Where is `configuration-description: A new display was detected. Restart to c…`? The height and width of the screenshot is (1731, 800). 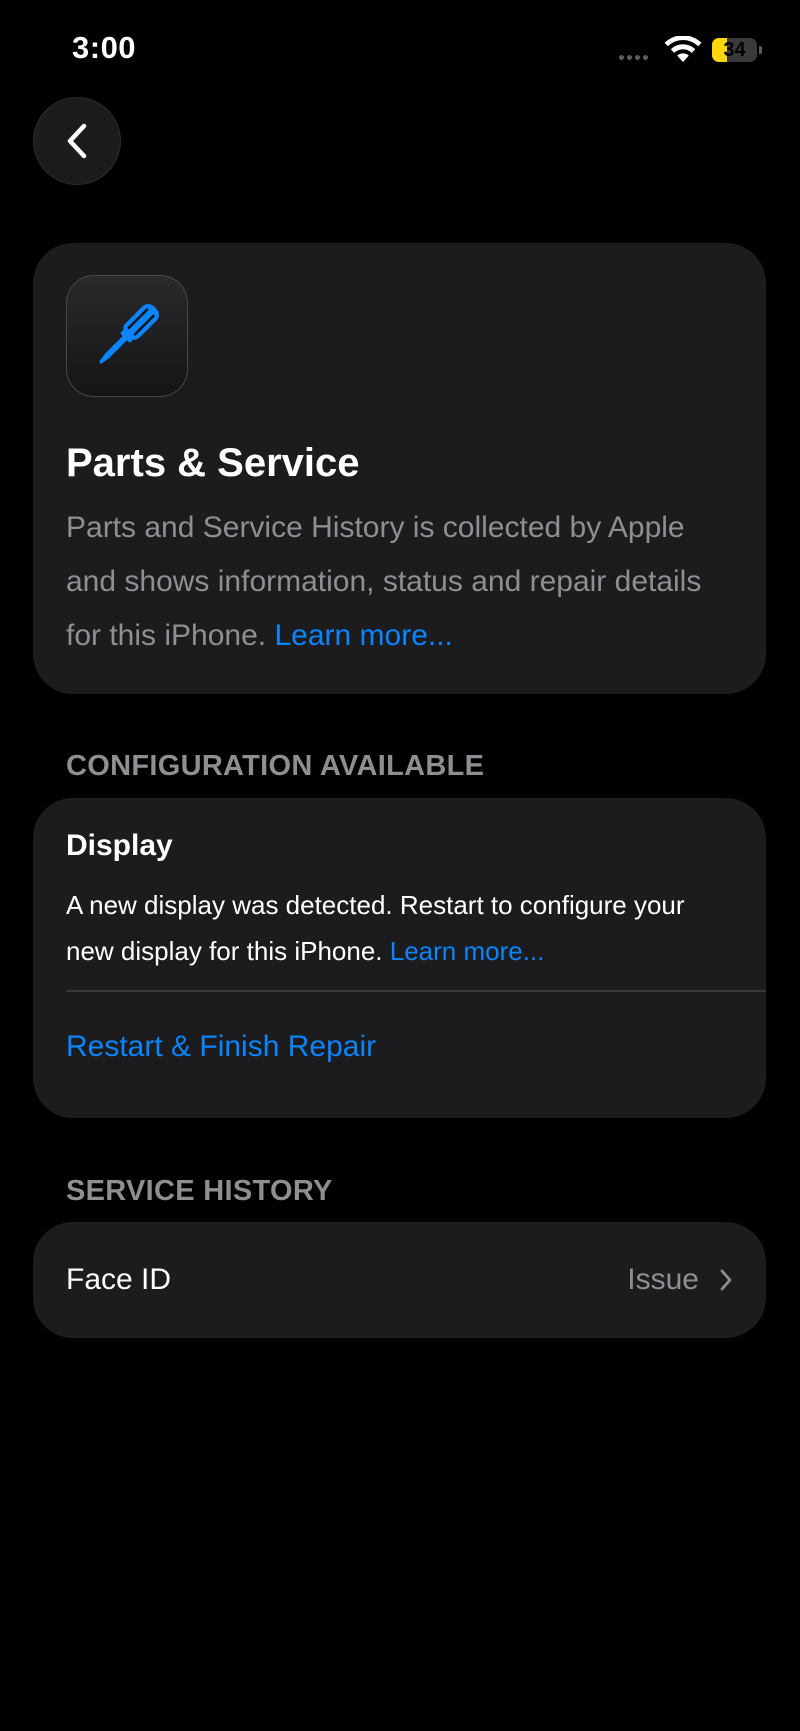 configuration-description: A new display was detected. Restart to c… is located at coordinates (401, 928).